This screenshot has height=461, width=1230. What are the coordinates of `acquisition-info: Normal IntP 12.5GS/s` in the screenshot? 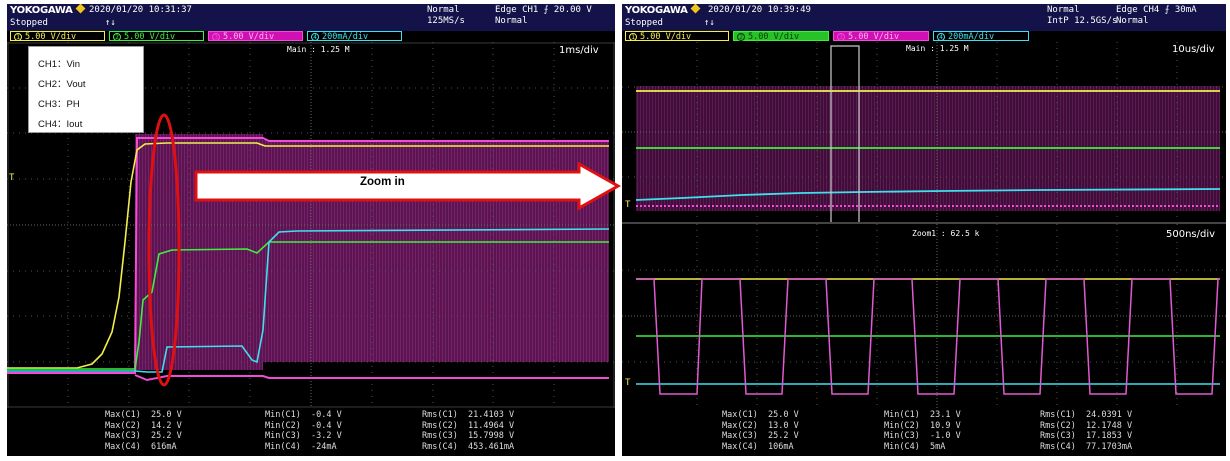 It's located at (1082, 16).